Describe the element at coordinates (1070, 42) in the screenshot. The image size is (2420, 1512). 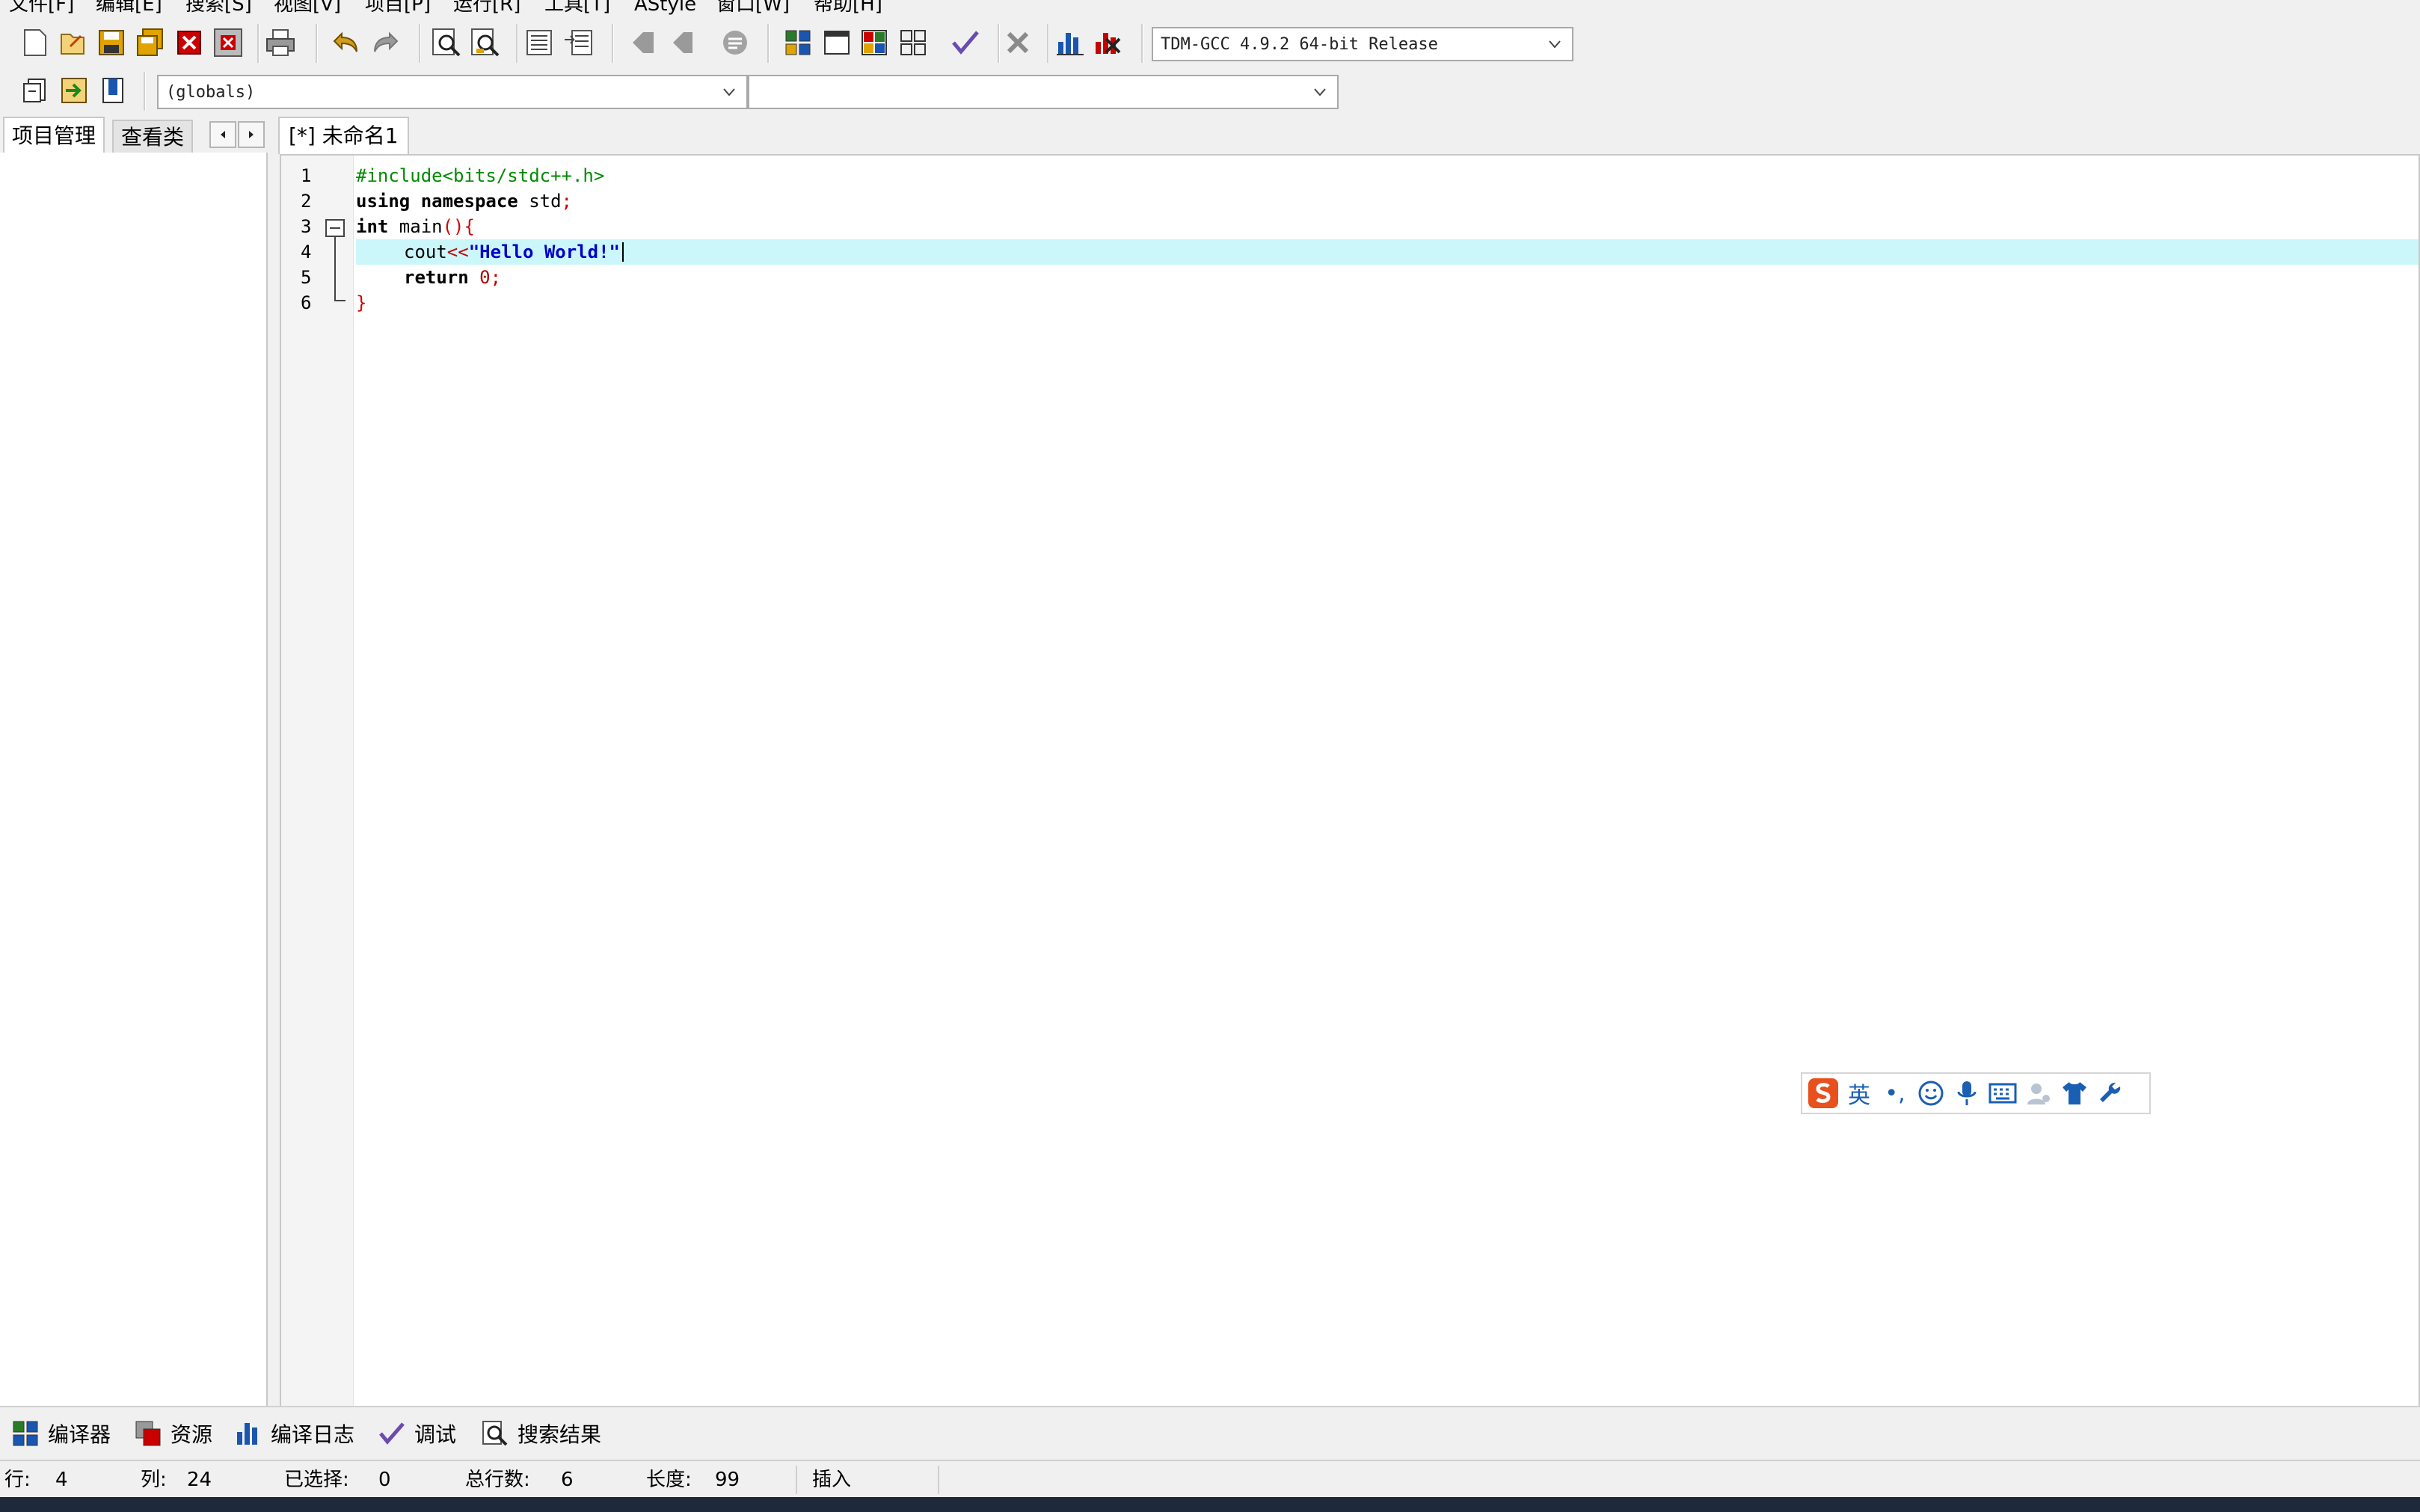
I see `profile-button` at that location.